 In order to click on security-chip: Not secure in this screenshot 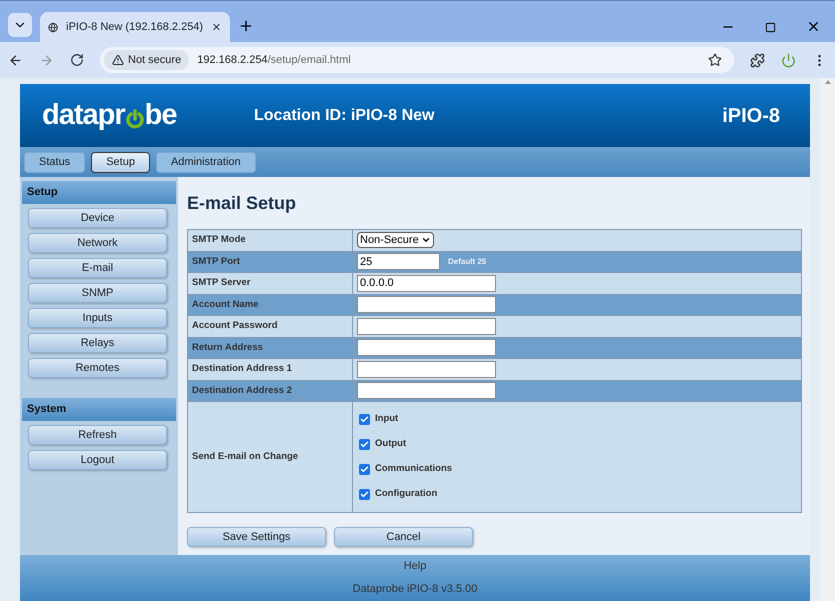, I will do `click(147, 60)`.